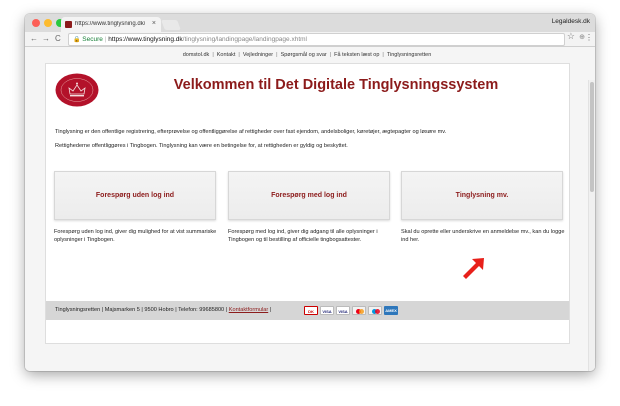  What do you see at coordinates (226, 55) in the screenshot?
I see `nav-link-kontakt: Kontakt` at bounding box center [226, 55].